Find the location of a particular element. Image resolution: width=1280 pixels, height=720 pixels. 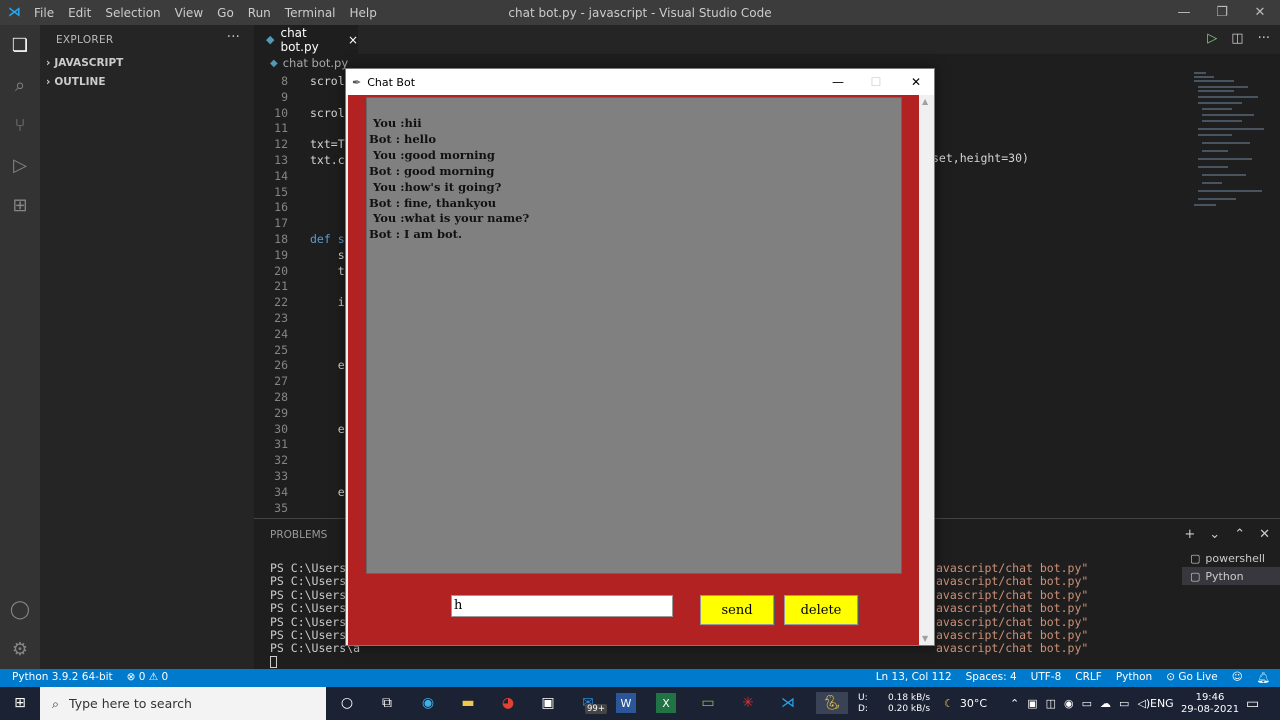

tray-app-icon: ▣ is located at coordinates (1032, 703).